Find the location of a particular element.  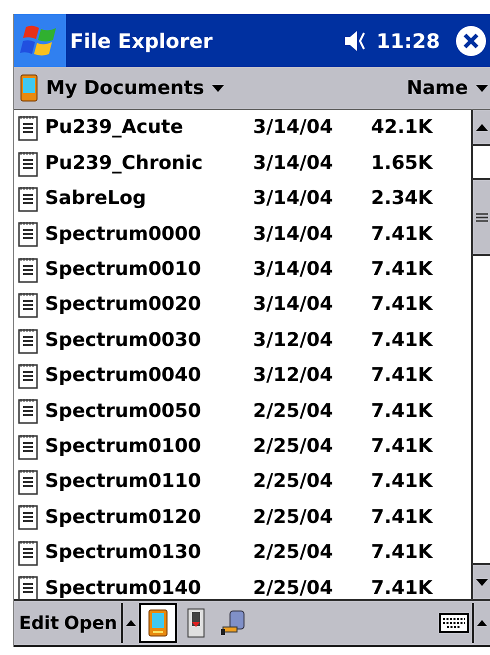

file-row: Spectrum0140 2/25/04 7.41K is located at coordinates (242, 584).